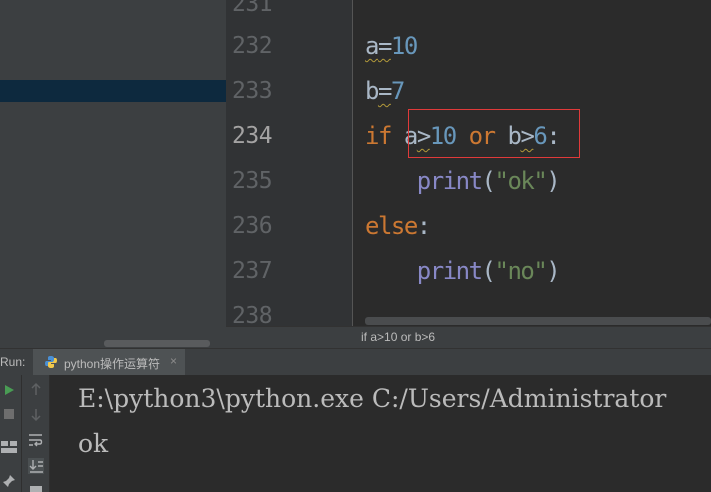  What do you see at coordinates (494, 133) in the screenshot?
I see `annotation-highlight-box` at bounding box center [494, 133].